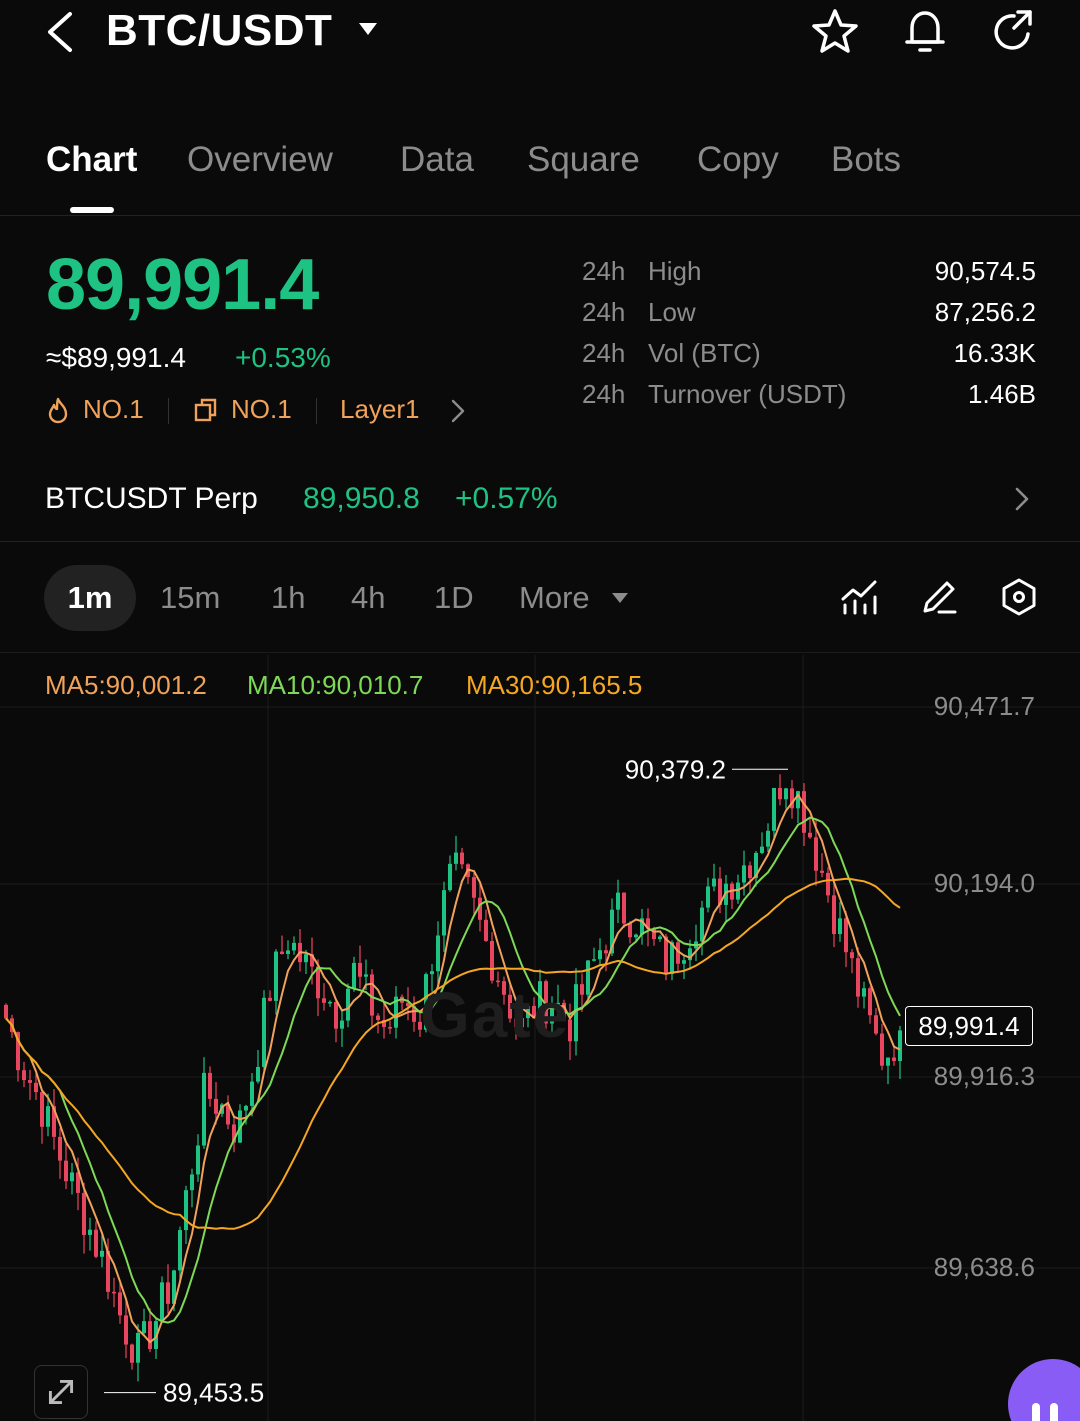 The height and width of the screenshot is (1421, 1080). What do you see at coordinates (395, 686) in the screenshot?
I see `ma-legend: MA5:90,001.2 MA10:90,010.7 MA30:90,165.5` at bounding box center [395, 686].